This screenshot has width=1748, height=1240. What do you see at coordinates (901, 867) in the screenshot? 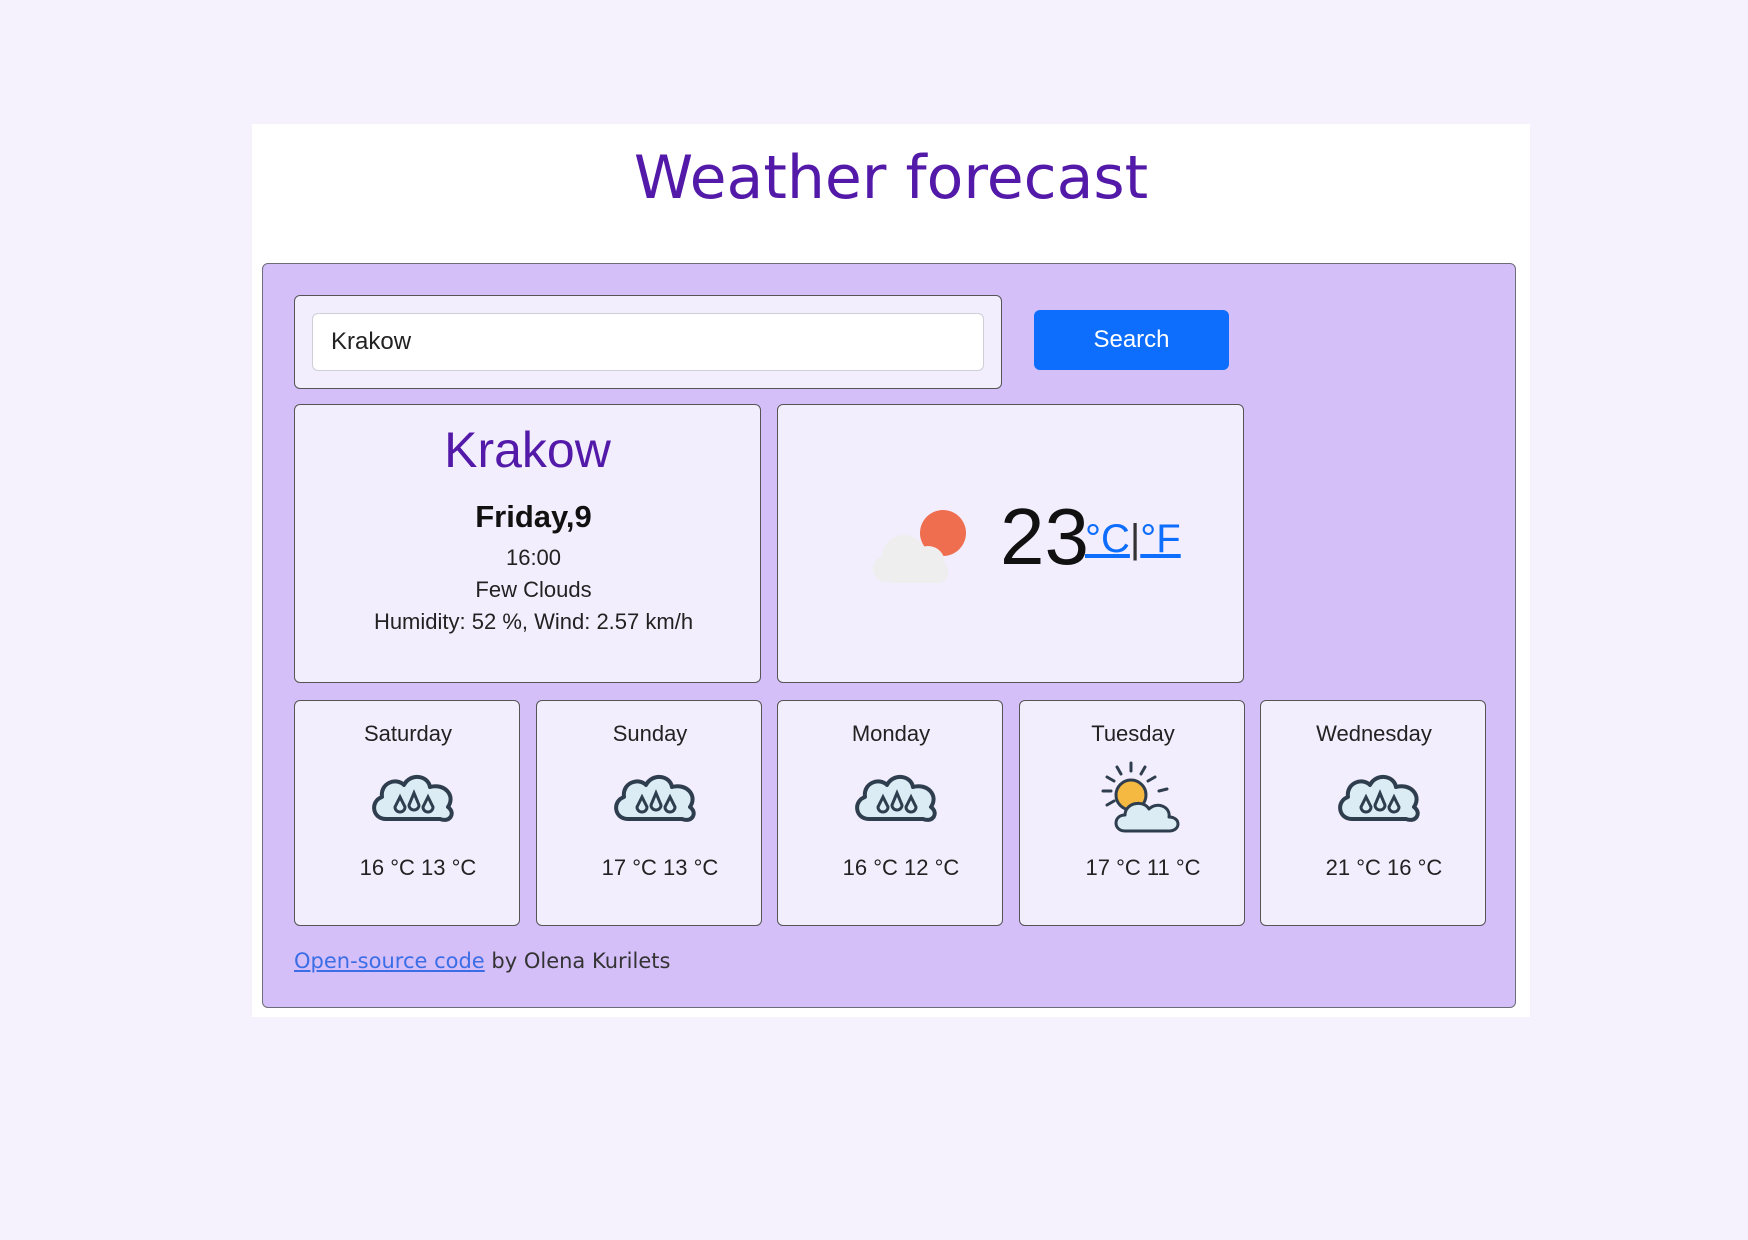
I see `forecast-temperatures: 16 °C 12 °C` at bounding box center [901, 867].